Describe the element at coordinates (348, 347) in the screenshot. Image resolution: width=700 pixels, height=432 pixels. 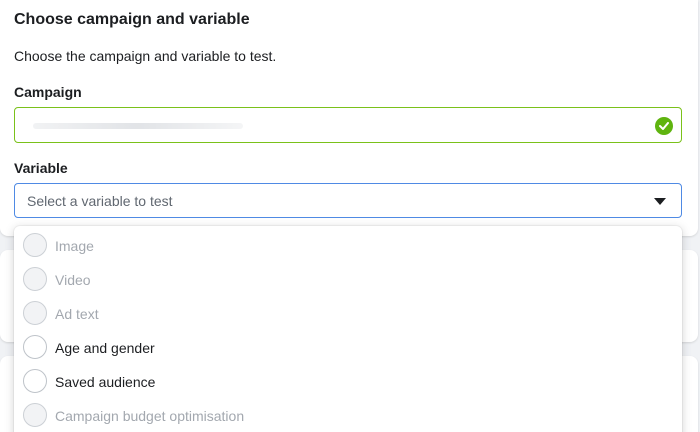
I see `option-age-and-gender: Age and gender` at that location.